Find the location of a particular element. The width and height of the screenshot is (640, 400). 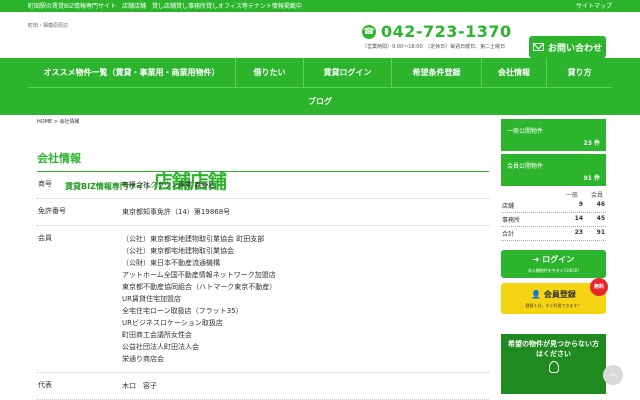

info-value: 全宅住宅ローン取扱店（フラット35） is located at coordinates (182, 311).